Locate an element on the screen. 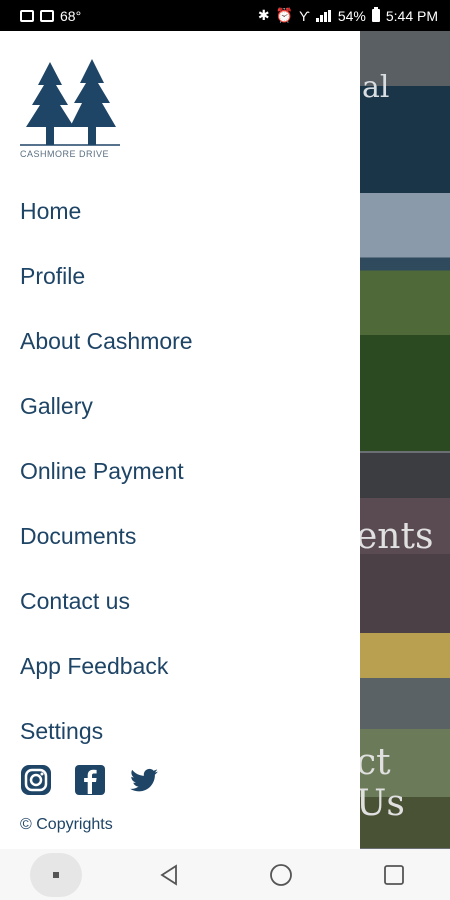  home-circle-icon is located at coordinates (281, 874).